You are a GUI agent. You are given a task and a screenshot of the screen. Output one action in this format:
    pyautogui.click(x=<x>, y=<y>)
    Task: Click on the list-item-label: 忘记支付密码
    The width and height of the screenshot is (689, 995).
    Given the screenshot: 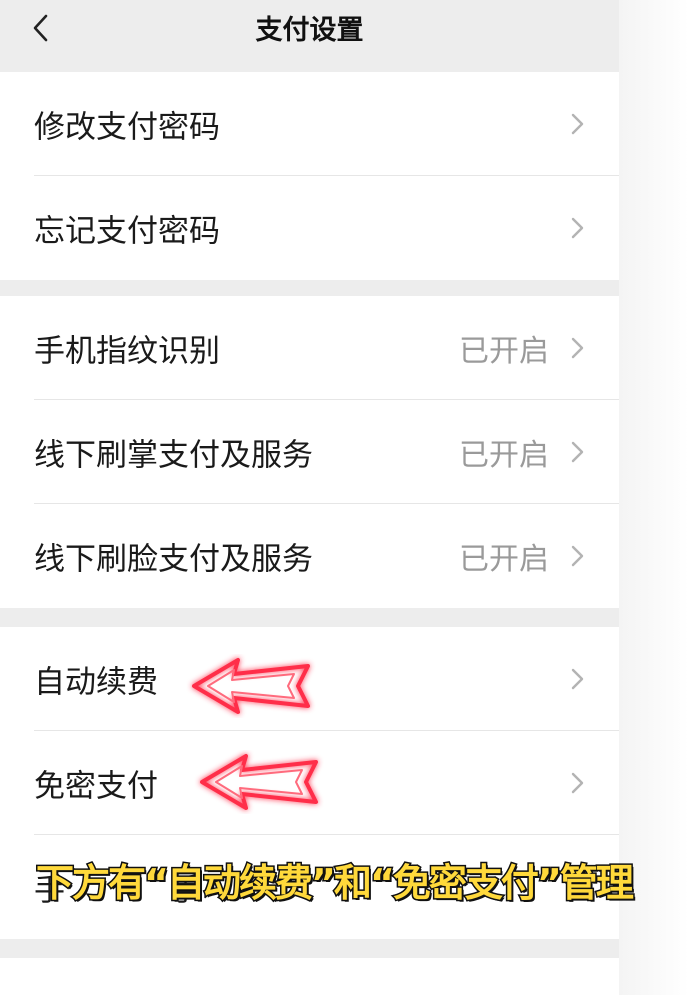 What is the action you would take?
    pyautogui.click(x=127, y=231)
    